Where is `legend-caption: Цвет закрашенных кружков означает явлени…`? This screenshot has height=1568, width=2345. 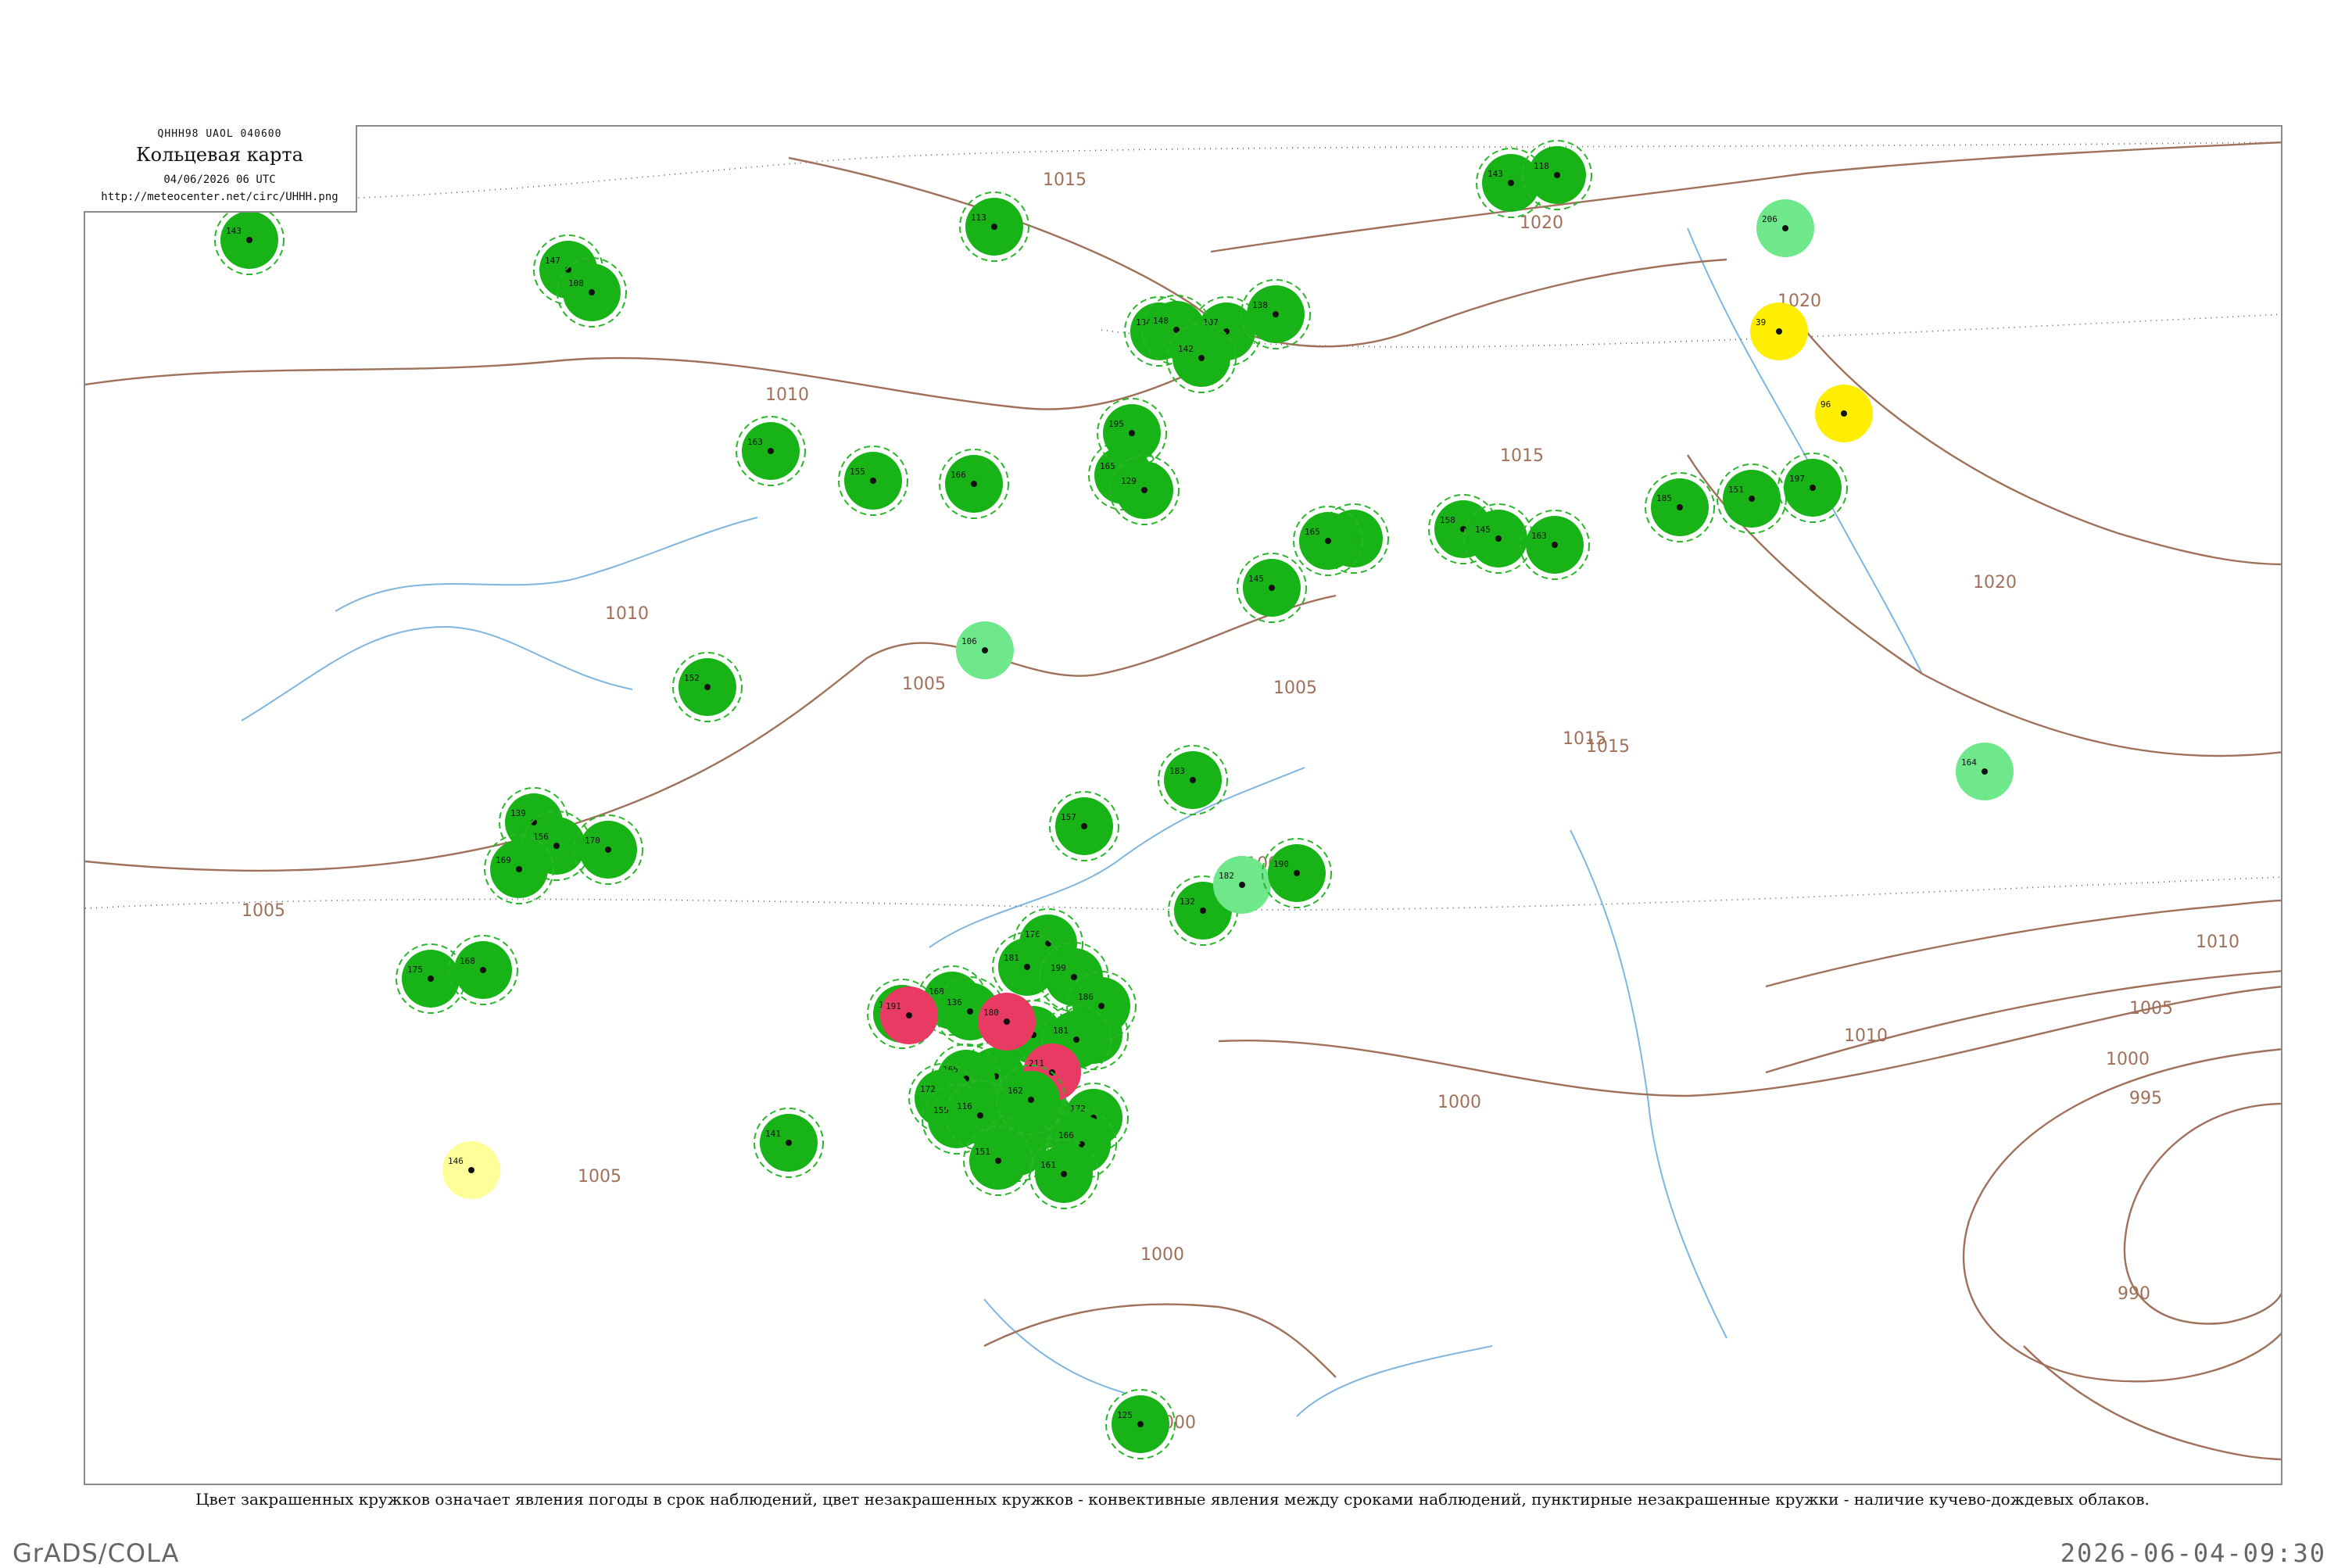 legend-caption: Цвет закрашенных кружков означает явлени… is located at coordinates (1172, 1499).